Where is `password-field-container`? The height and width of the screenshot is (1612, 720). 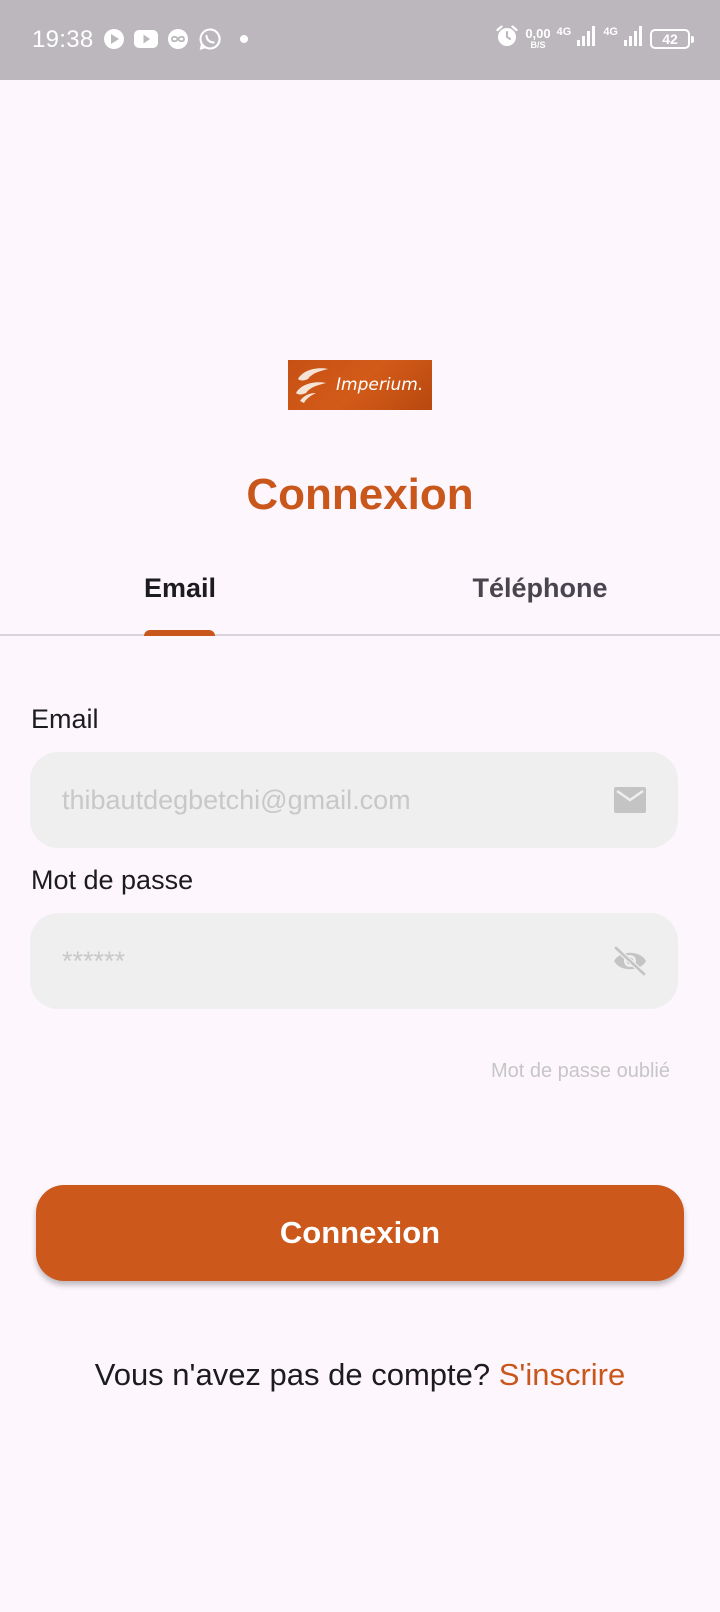 password-field-container is located at coordinates (354, 961).